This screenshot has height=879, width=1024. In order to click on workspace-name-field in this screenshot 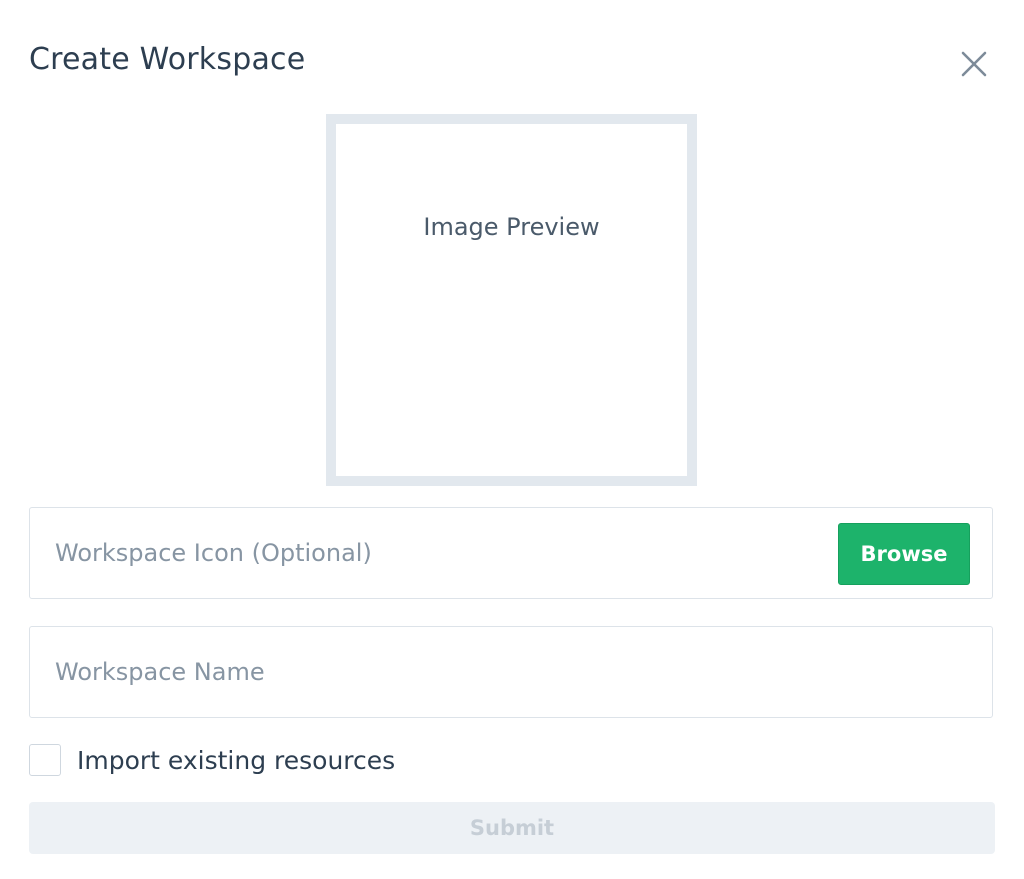, I will do `click(511, 672)`.